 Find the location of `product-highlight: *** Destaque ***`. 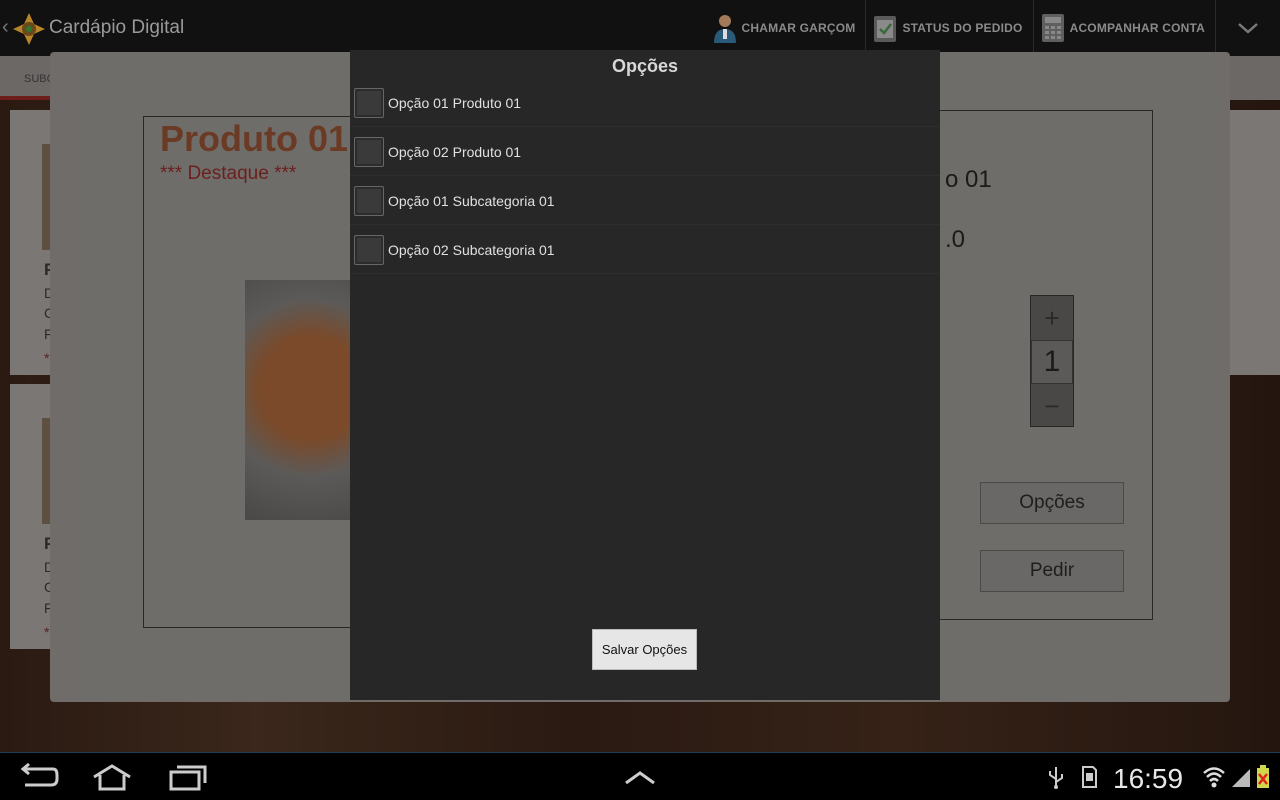

product-highlight: *** Destaque *** is located at coordinates (228, 173).